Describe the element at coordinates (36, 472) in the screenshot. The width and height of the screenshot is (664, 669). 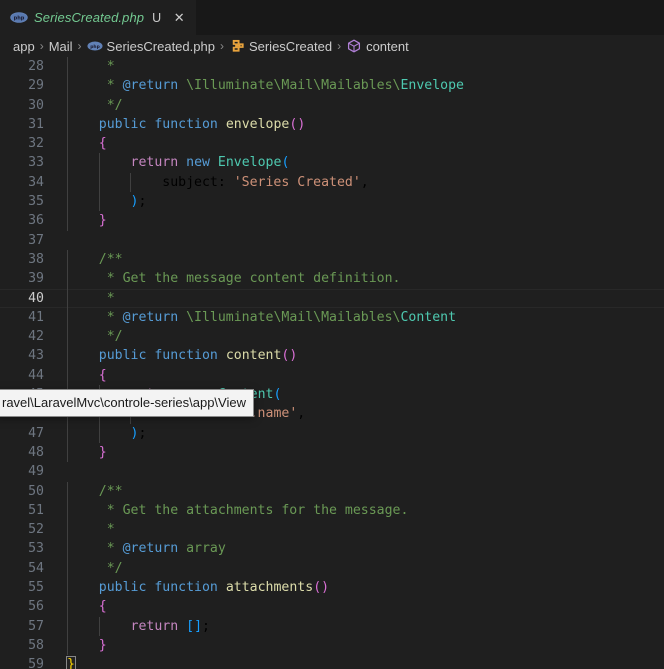
I see `line-number: 49` at that location.